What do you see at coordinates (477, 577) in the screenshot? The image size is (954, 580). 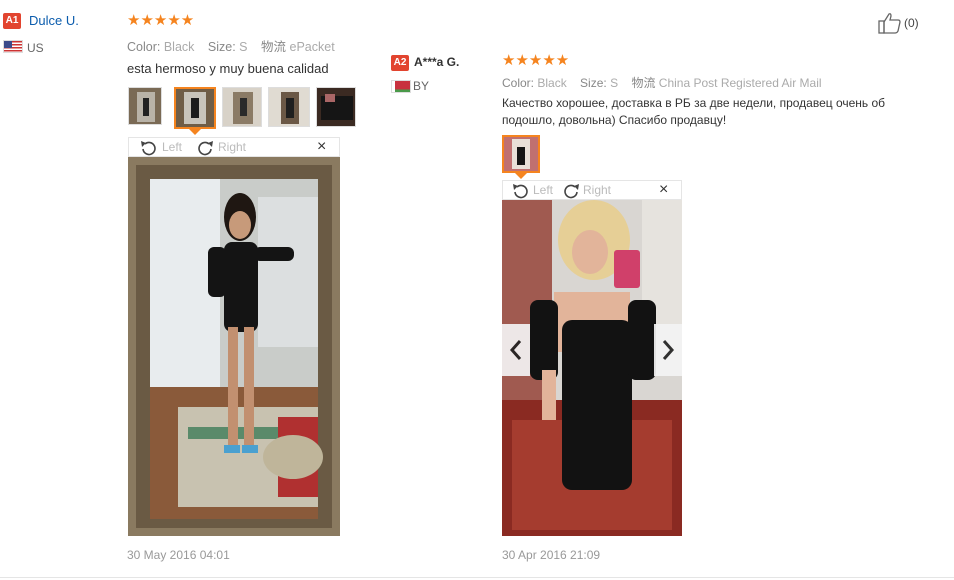 I see `divider` at bounding box center [477, 577].